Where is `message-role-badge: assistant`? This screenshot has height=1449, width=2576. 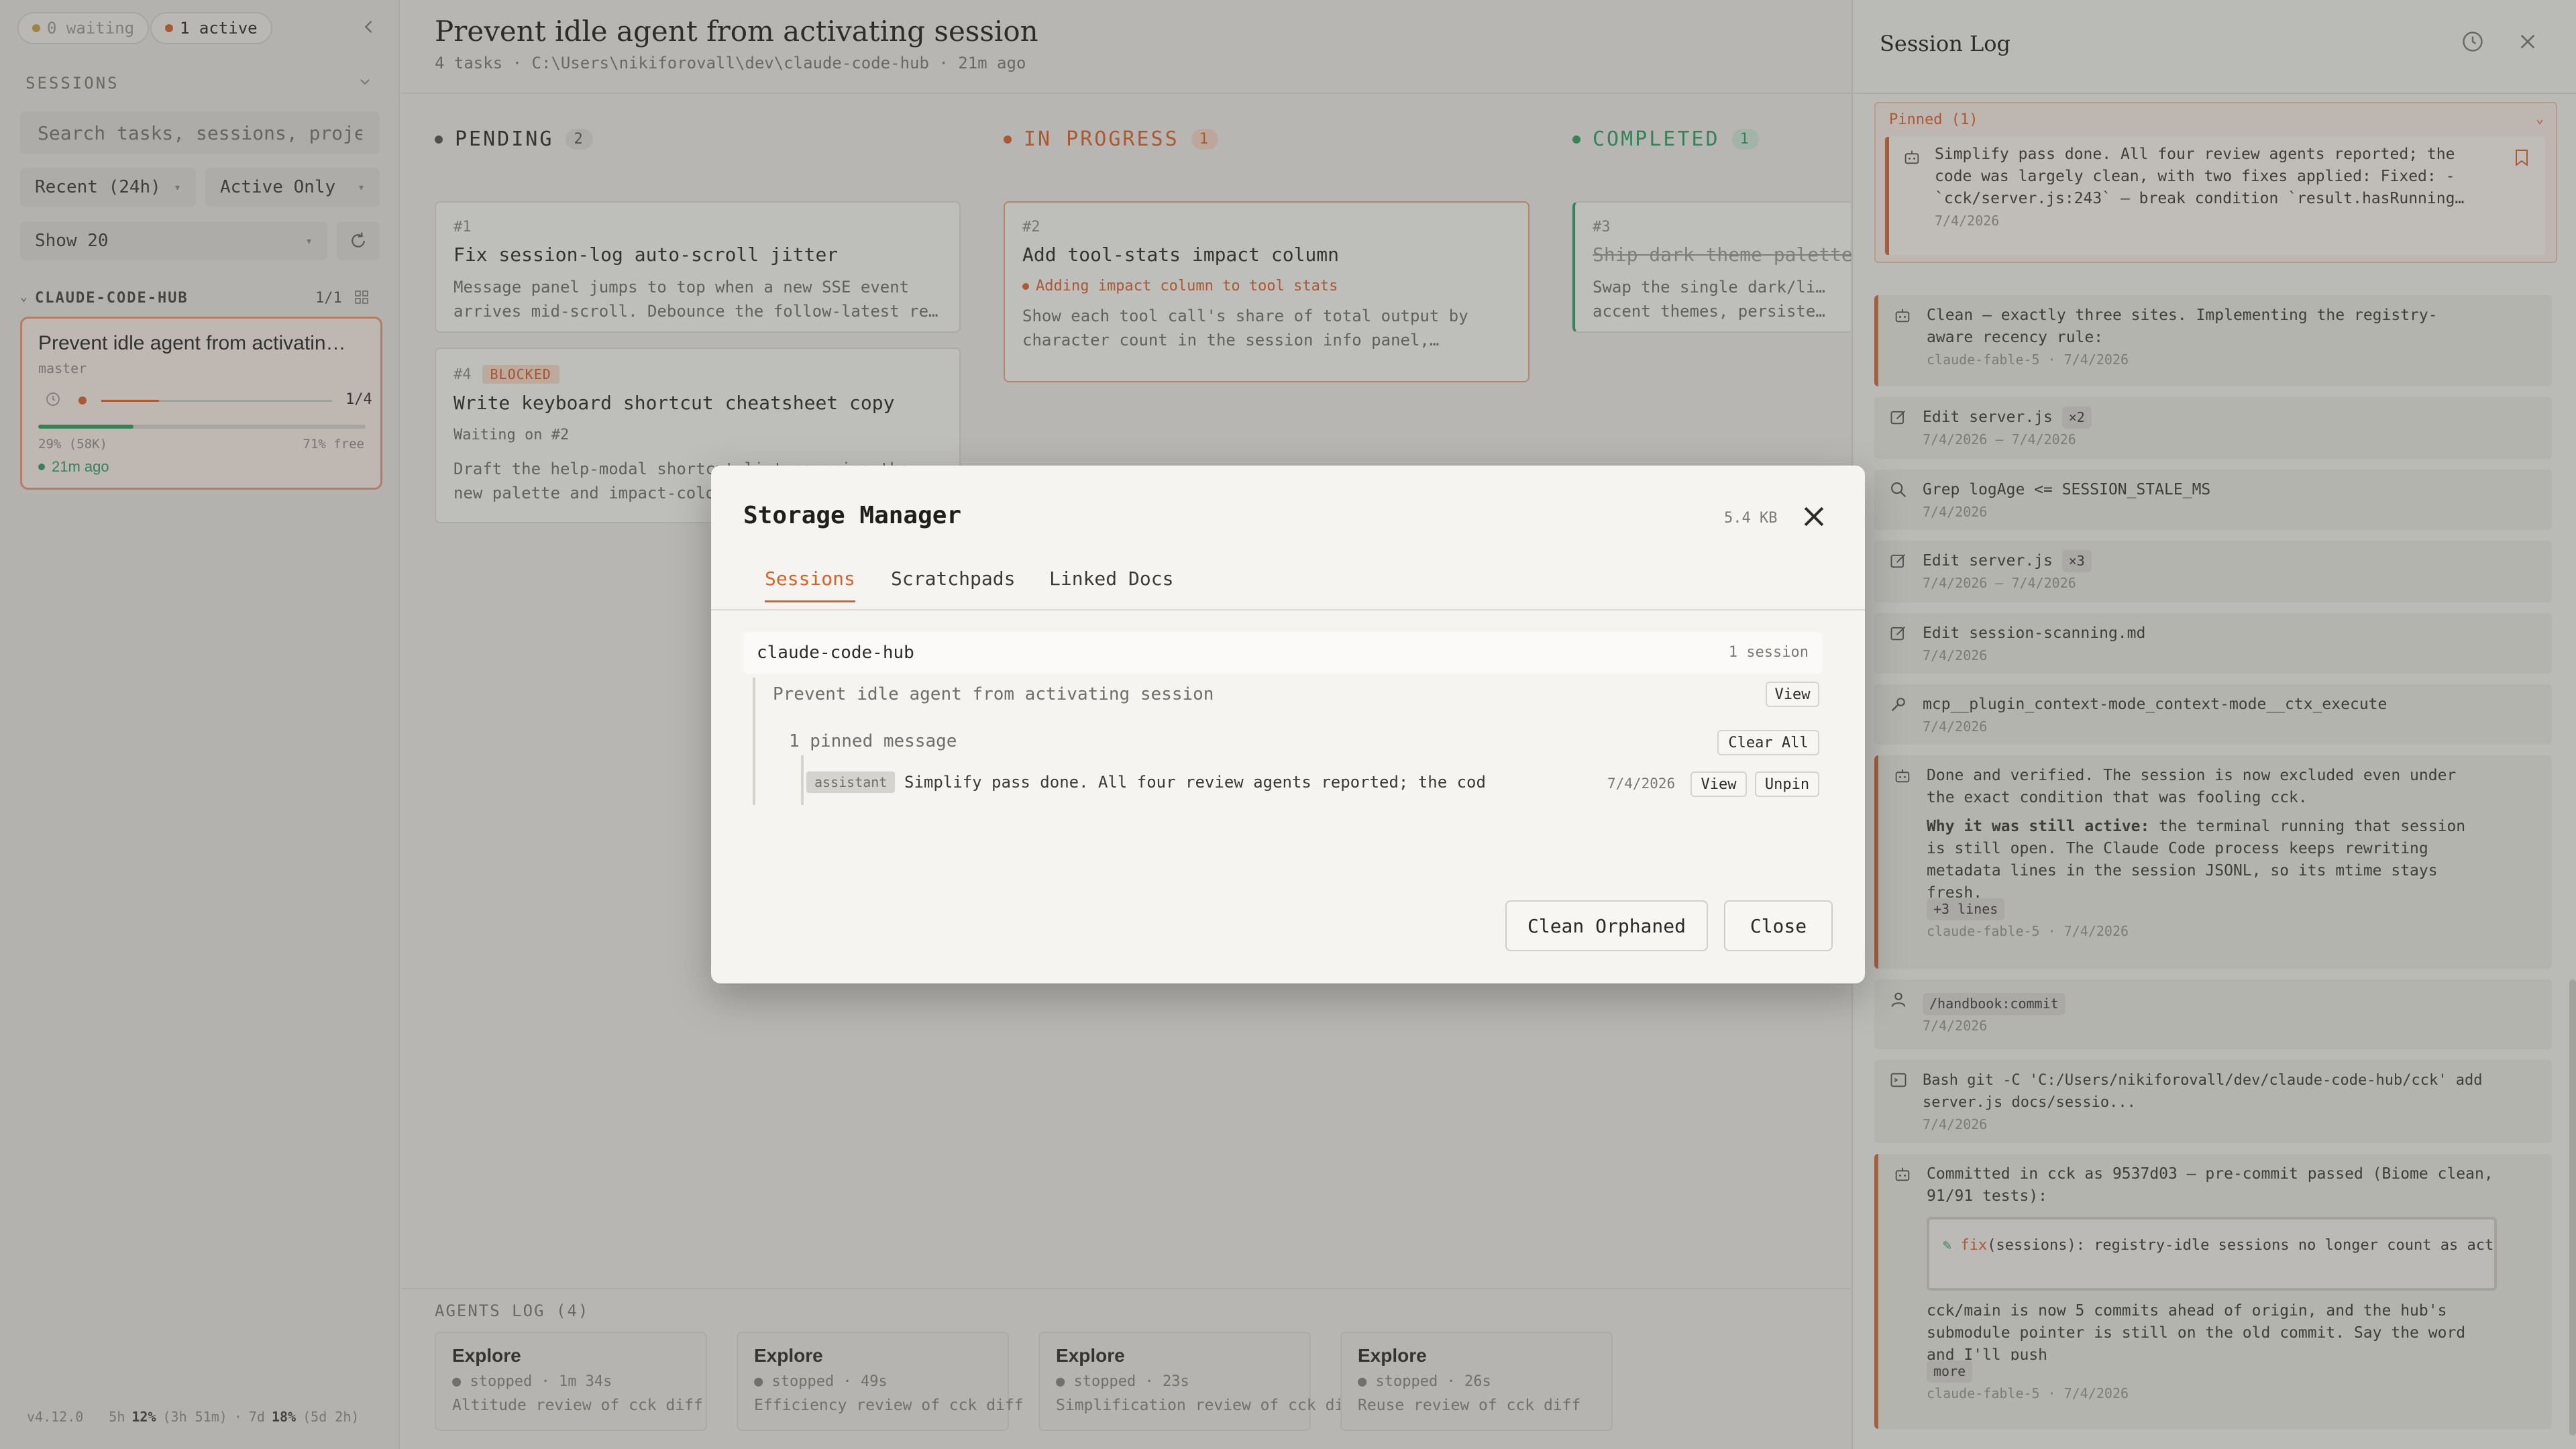
message-role-badge: assistant is located at coordinates (851, 782).